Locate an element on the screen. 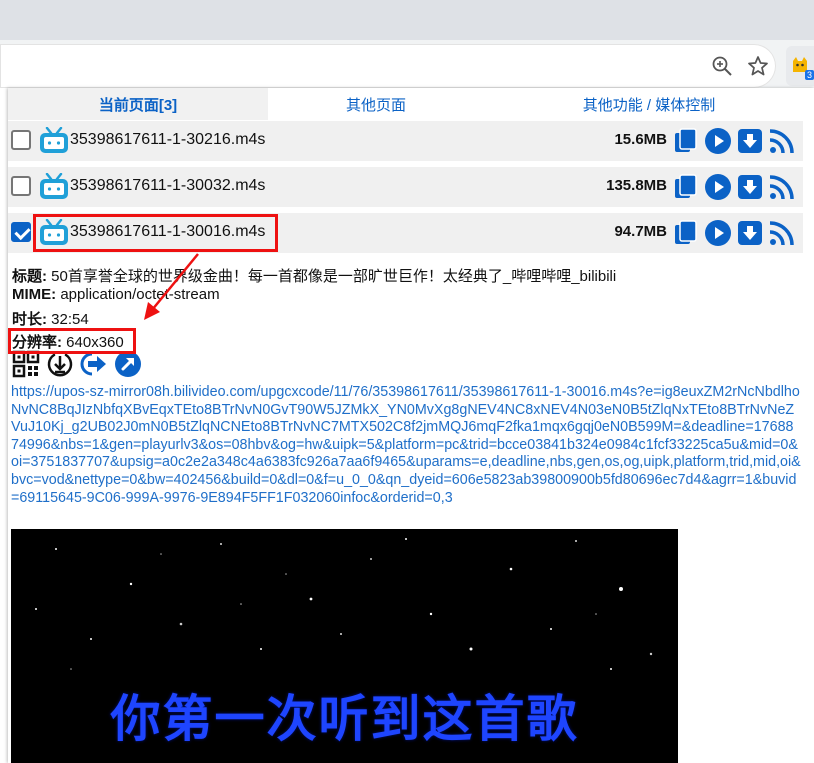 The width and height of the screenshot is (814, 763). media-tools is located at coordinates (77, 364).